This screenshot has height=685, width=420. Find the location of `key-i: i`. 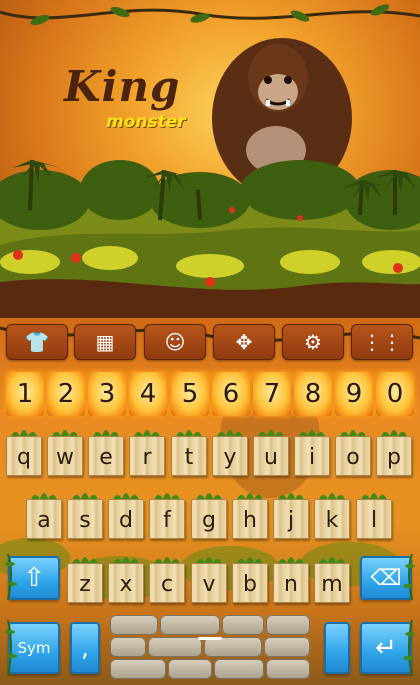

key-i: i is located at coordinates (312, 451).